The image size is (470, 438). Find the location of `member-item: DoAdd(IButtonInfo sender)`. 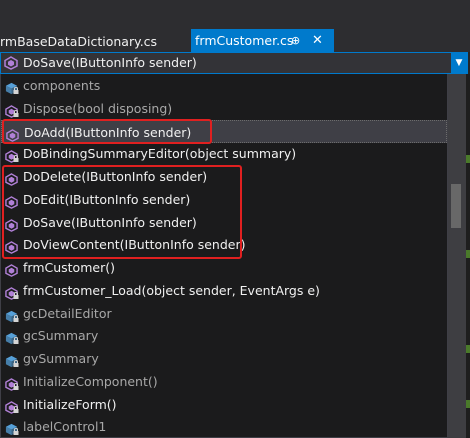

member-item: DoAdd(IButtonInfo sender) is located at coordinates (224, 131).